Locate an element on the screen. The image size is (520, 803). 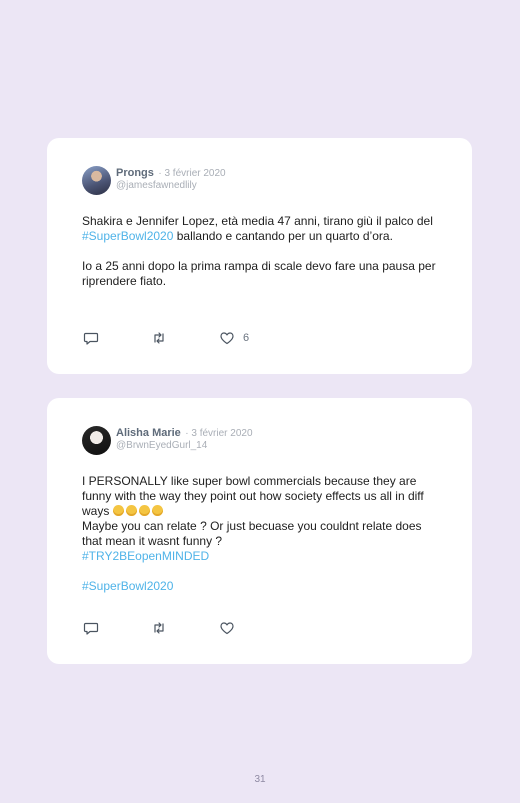
page-number: 31 is located at coordinates (260, 779).